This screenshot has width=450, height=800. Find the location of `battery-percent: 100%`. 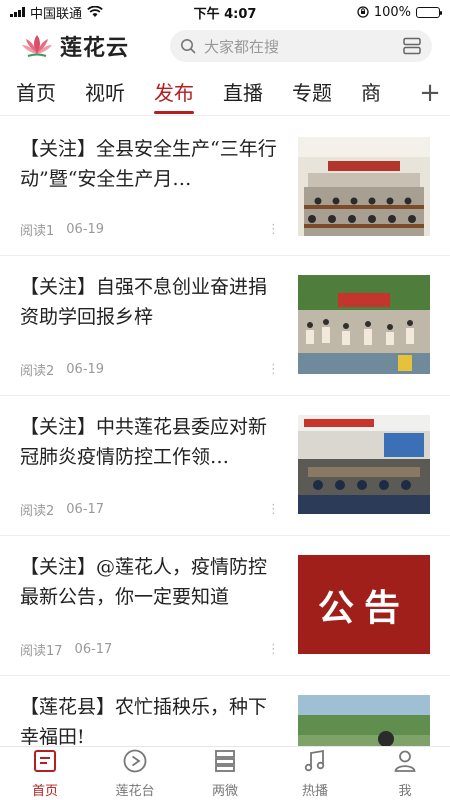

battery-percent: 100% is located at coordinates (392, 12).